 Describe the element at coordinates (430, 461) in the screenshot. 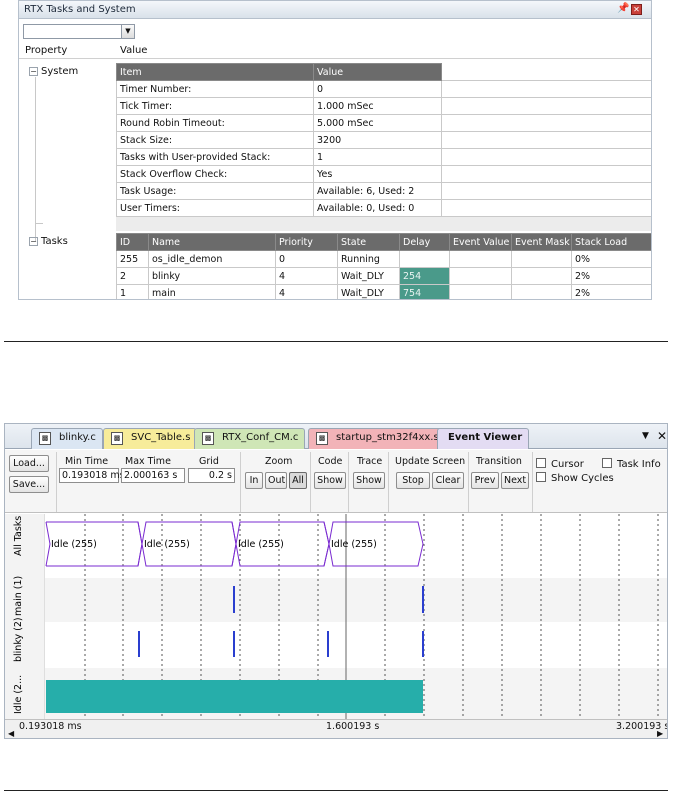

I see `update-screen-label: Update Screen` at that location.